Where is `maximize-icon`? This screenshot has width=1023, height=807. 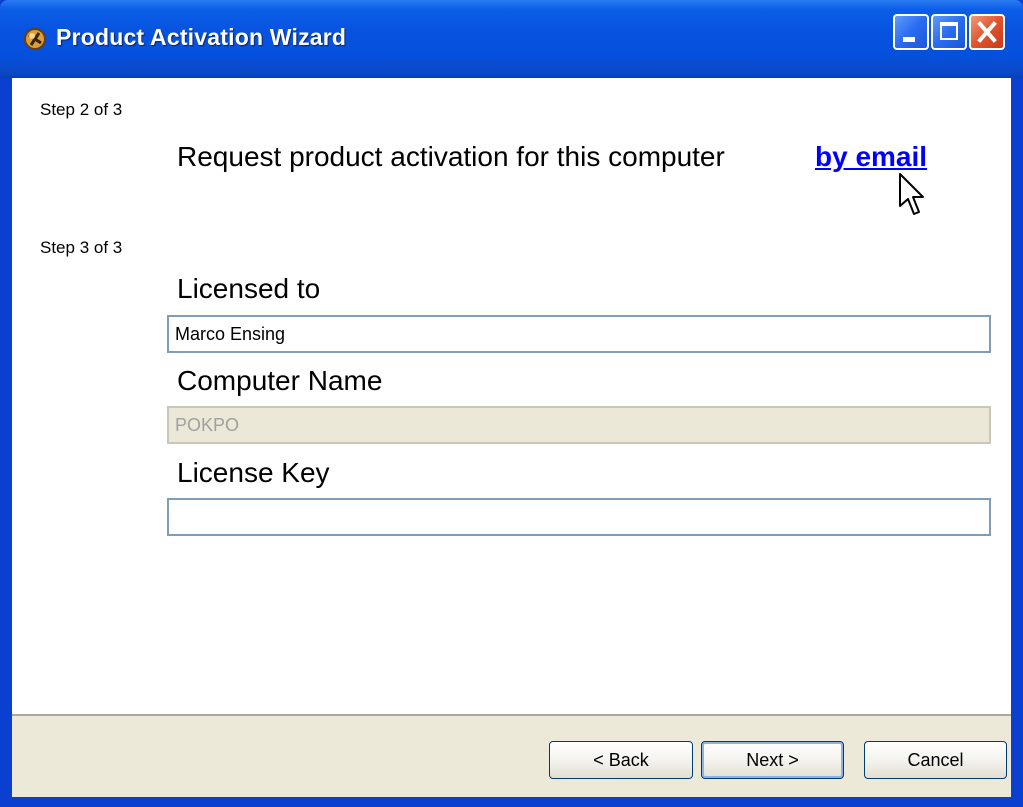
maximize-icon is located at coordinates (949, 31).